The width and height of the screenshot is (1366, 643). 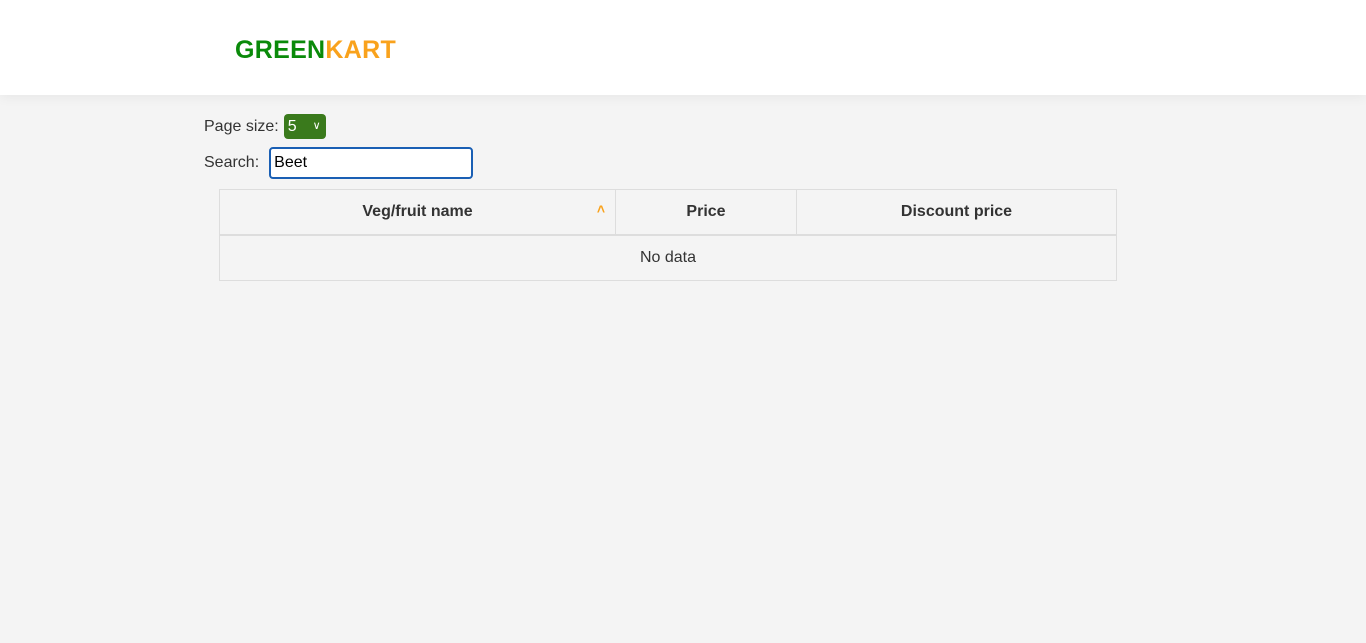 I want to click on column-header-label: Veg/fruit name, so click(x=417, y=211).